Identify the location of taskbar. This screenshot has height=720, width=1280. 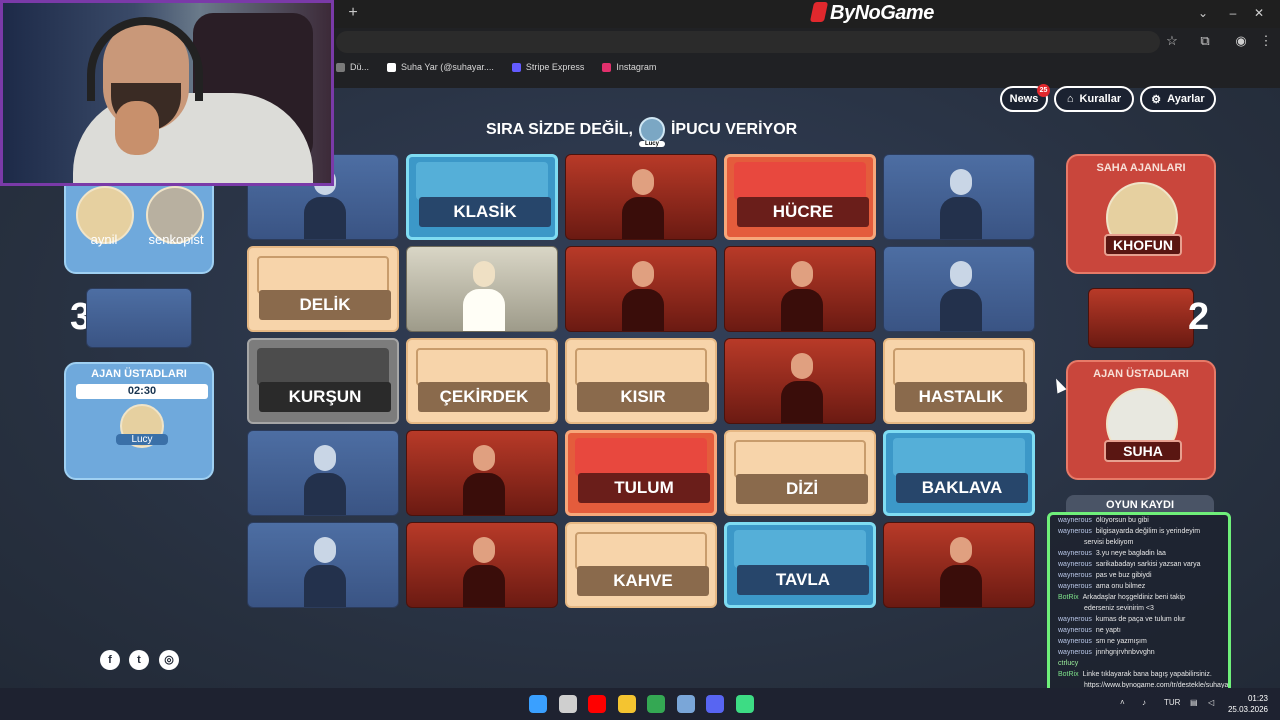
(640, 704).